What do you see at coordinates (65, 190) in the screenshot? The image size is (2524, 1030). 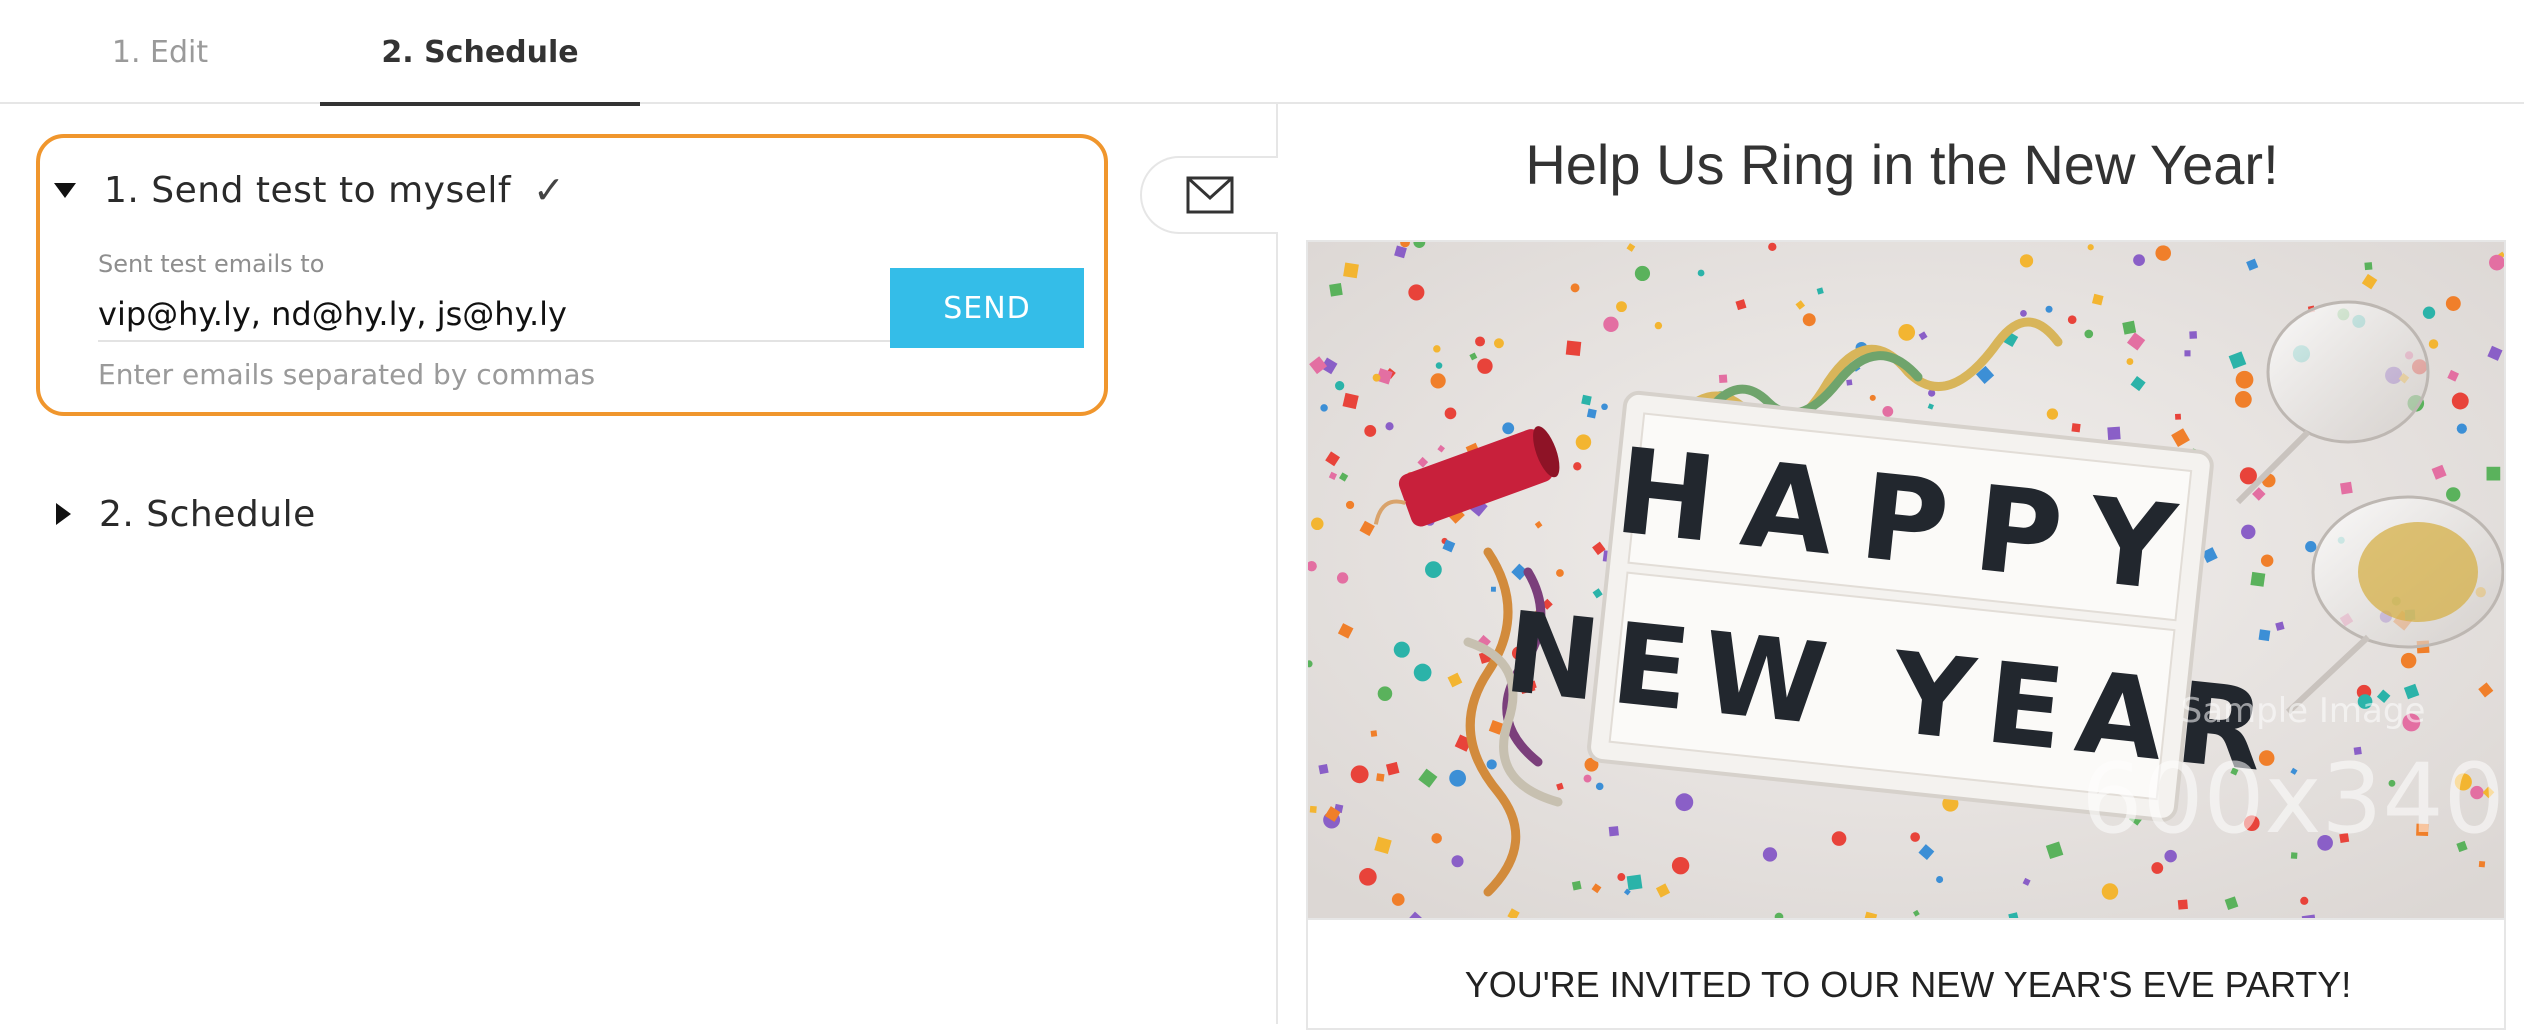 I see `caret-down-icon` at bounding box center [65, 190].